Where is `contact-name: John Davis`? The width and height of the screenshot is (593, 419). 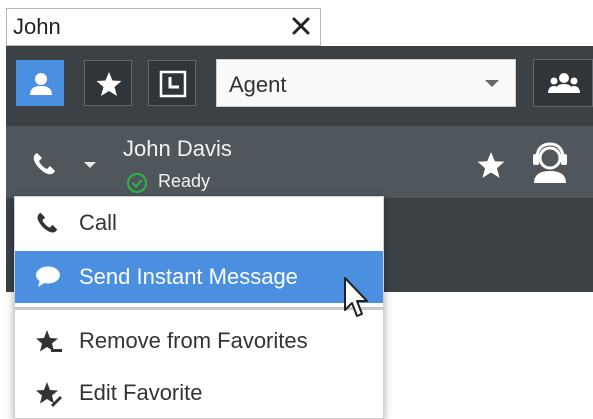
contact-name: John Davis is located at coordinates (177, 148).